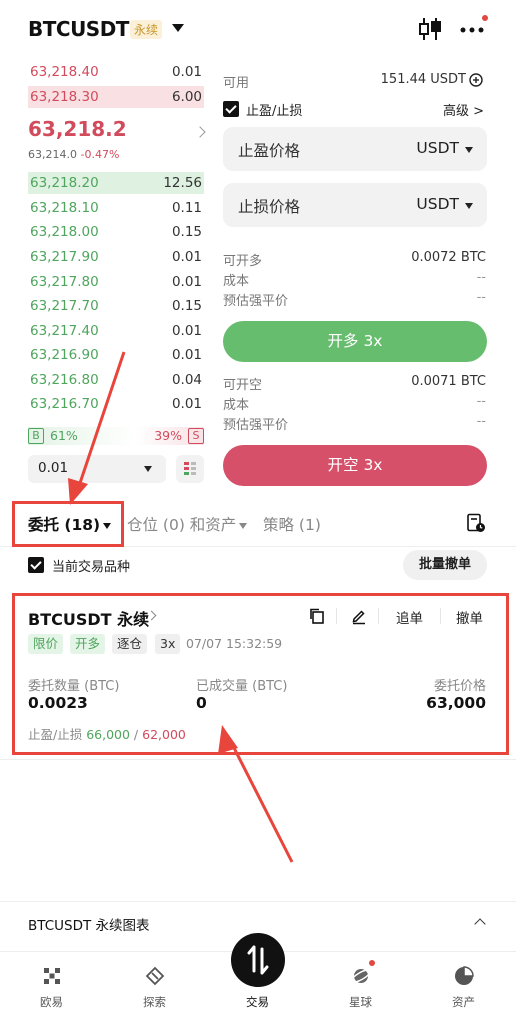 The width and height of the screenshot is (516, 1023). I want to click on nav-item-okx: 欧易, so click(51, 987).